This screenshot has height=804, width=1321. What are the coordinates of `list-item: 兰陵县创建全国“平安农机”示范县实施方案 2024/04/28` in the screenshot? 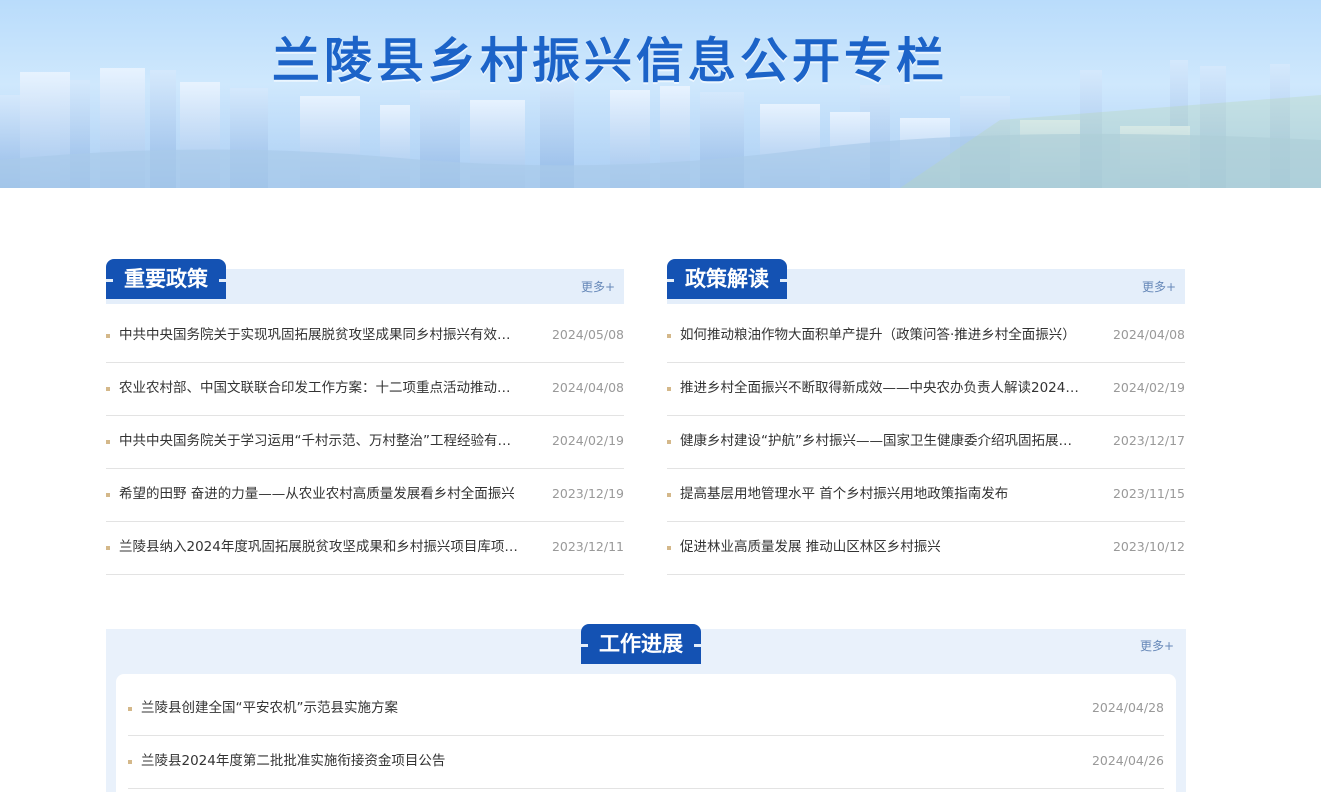 It's located at (646, 709).